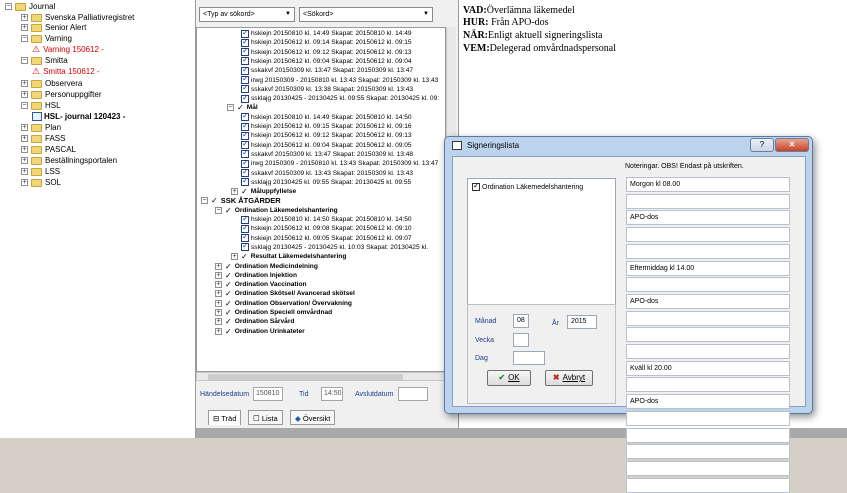  I want to click on horizontal-scrollbar, so click(321, 376).